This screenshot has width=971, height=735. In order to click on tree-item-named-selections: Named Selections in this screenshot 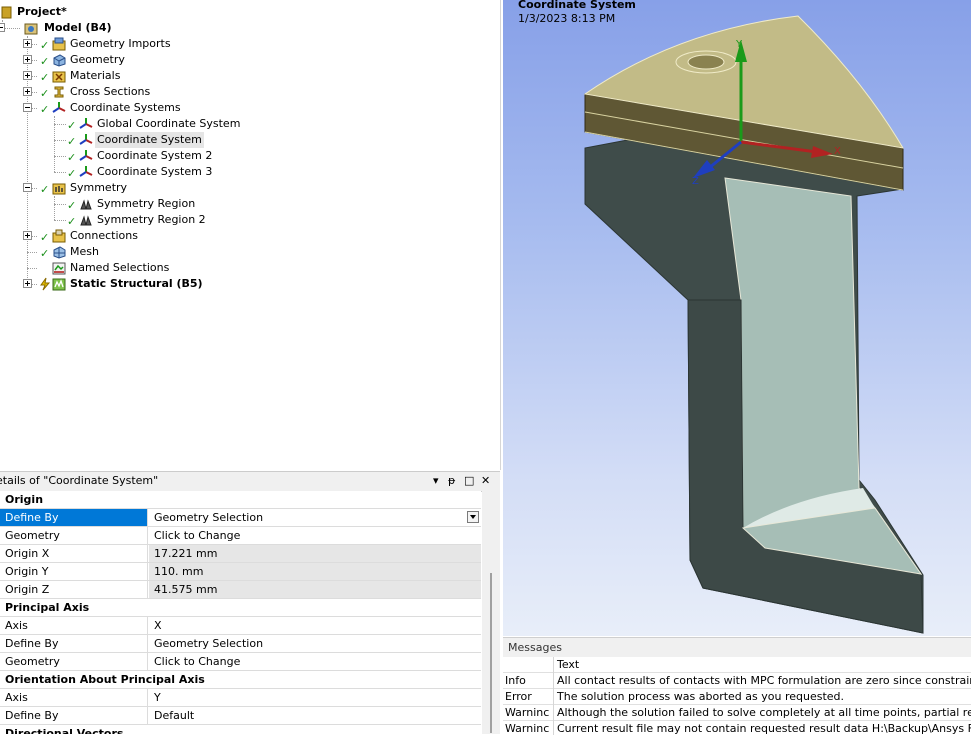, I will do `click(150, 268)`.